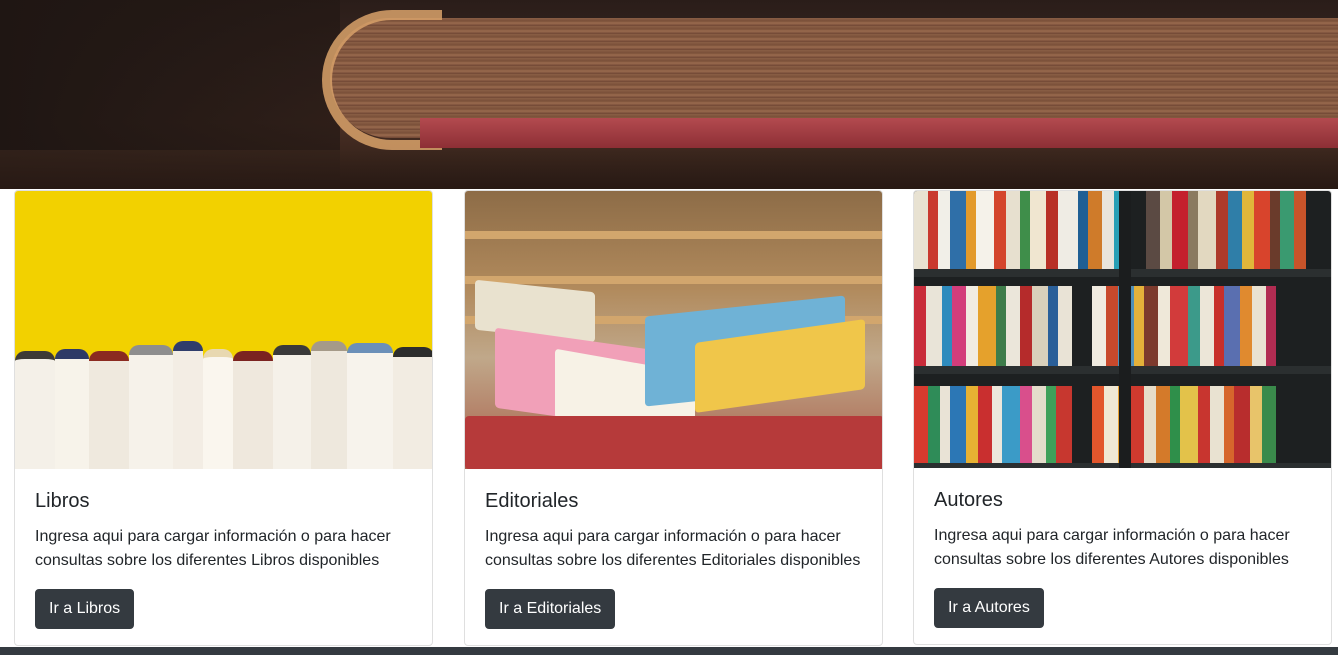  What do you see at coordinates (879, 133) in the screenshot?
I see `hero-book-spine` at bounding box center [879, 133].